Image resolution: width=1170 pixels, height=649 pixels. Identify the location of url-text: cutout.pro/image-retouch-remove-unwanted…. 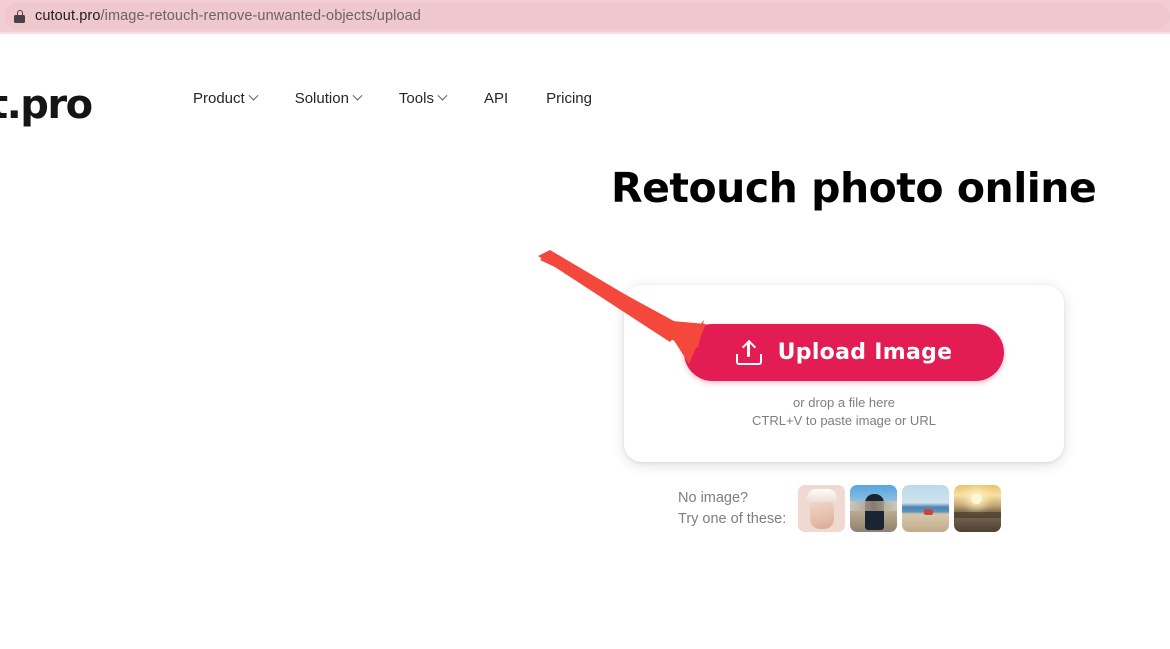
(228, 16).